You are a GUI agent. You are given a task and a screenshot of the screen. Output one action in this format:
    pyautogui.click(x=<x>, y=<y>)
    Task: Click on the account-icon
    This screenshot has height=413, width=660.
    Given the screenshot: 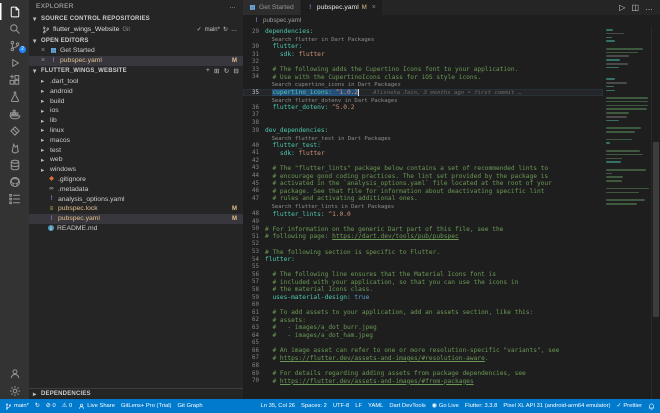 What is the action you would take?
    pyautogui.click(x=14, y=373)
    